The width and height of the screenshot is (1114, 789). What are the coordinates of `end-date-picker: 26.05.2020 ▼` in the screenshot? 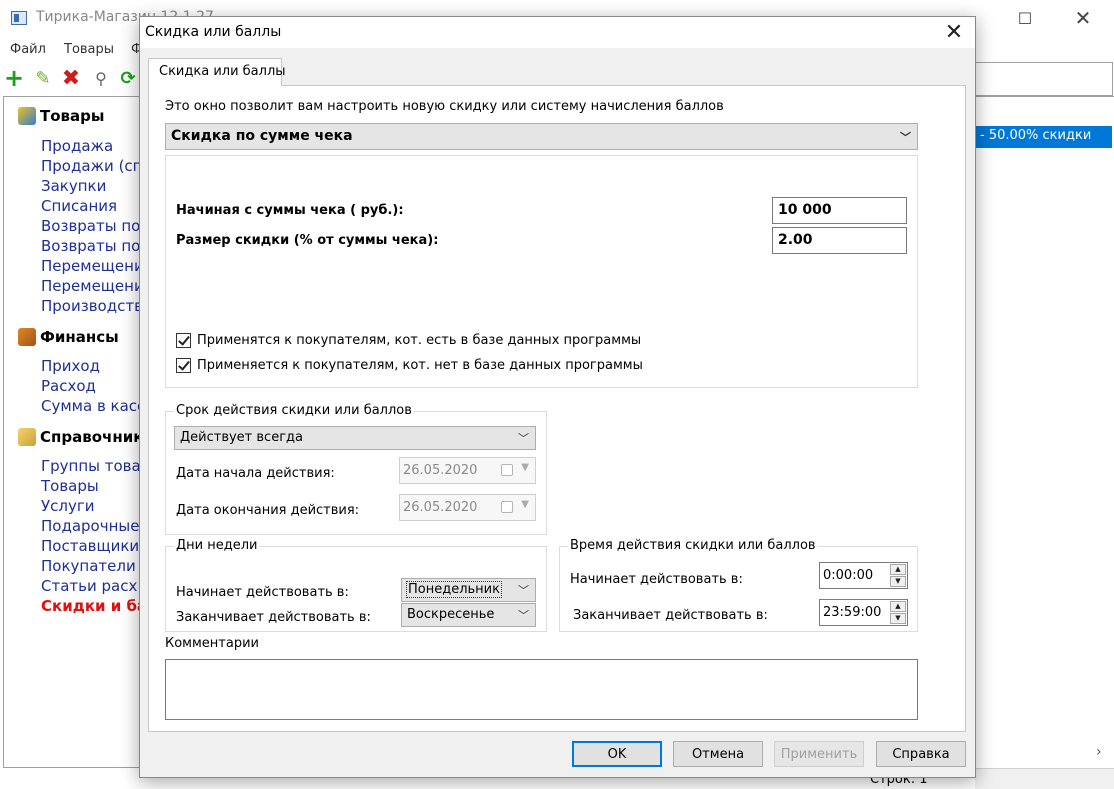 It's located at (467, 507).